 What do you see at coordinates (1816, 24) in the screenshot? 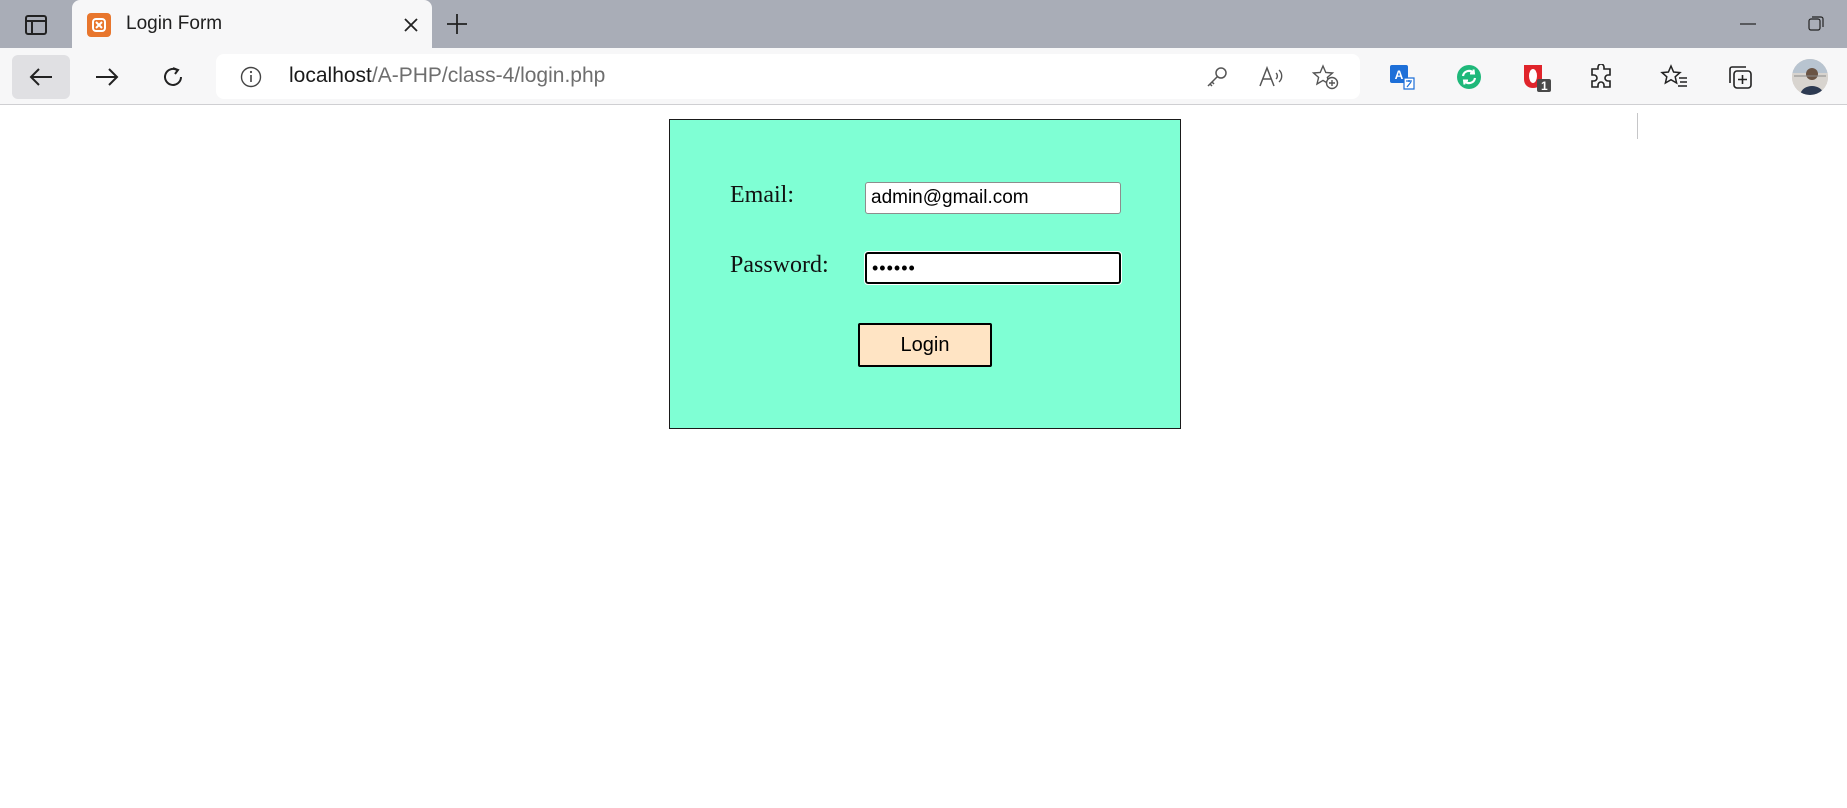
I see `restore-icon` at bounding box center [1816, 24].